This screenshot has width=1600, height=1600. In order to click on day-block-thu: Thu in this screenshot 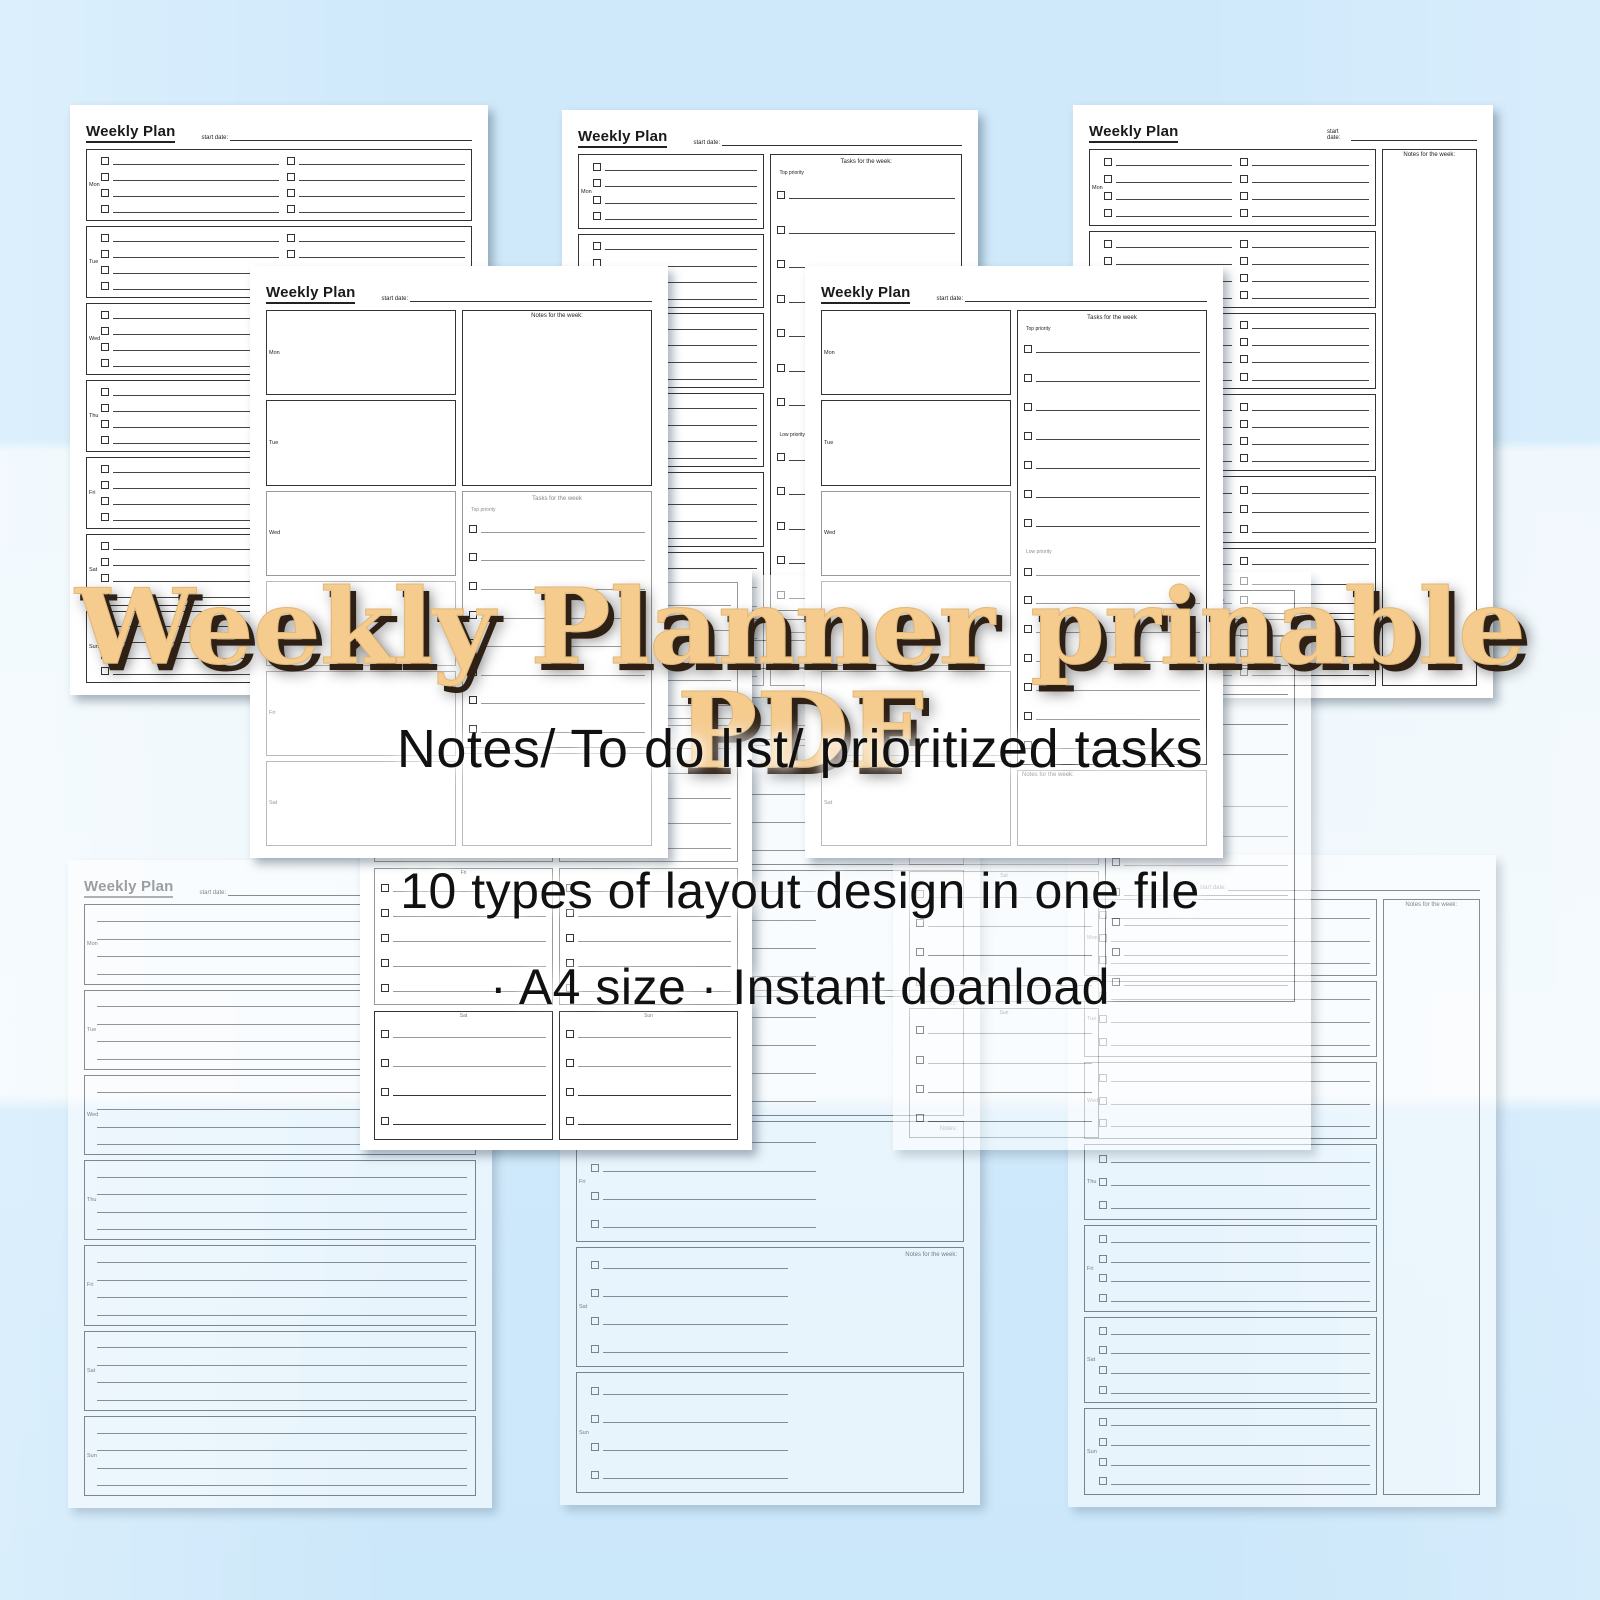, I will do `click(1230, 1182)`.